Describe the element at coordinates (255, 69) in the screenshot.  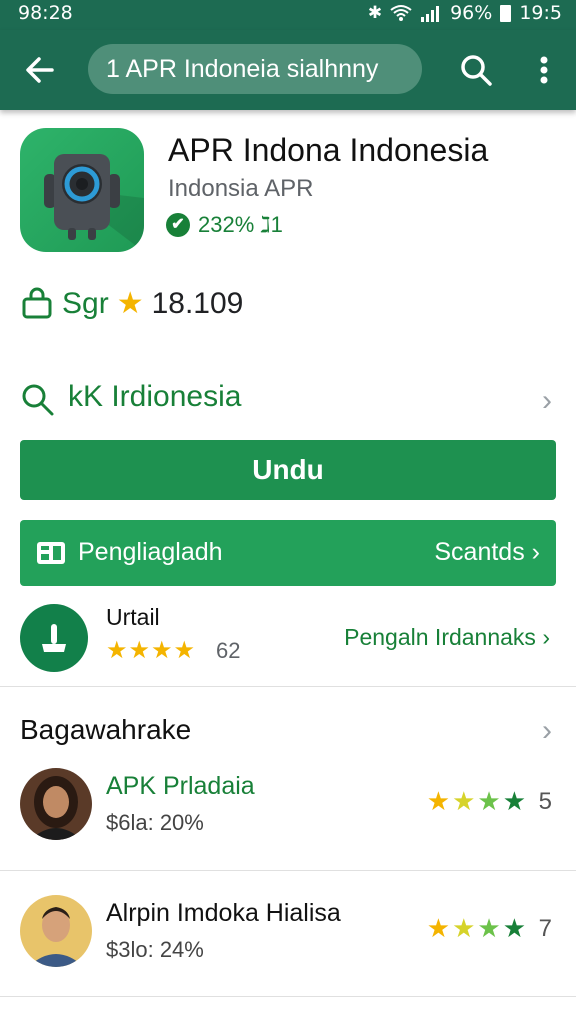
I see `search-input: 1 APR Indoneia sialhnny` at that location.